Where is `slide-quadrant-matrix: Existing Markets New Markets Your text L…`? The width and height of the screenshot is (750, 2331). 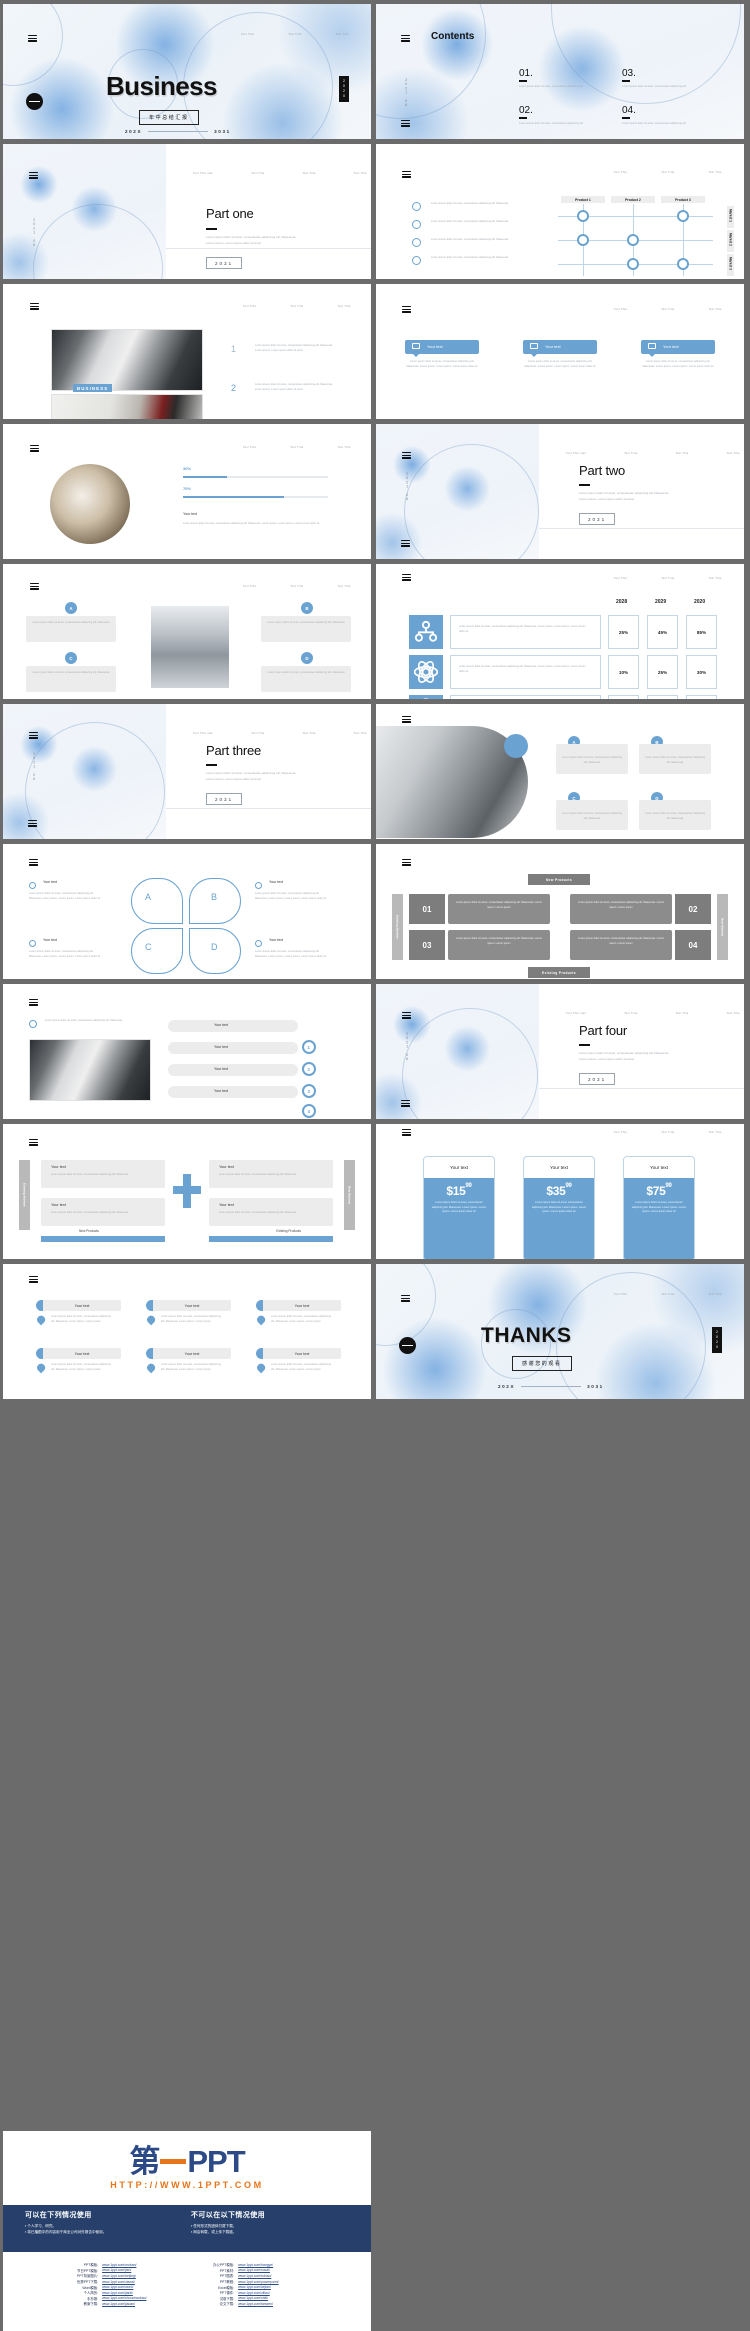
slide-quadrant-matrix: Existing Markets New Markets Your text L… is located at coordinates (187, 1191).